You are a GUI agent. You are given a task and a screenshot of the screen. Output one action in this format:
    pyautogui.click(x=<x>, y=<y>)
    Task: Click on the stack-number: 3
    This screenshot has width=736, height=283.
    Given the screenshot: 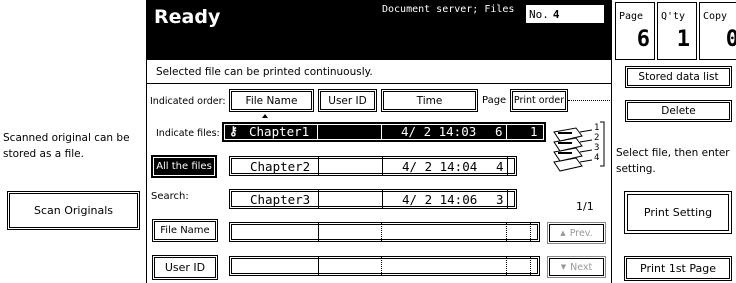 What is the action you would take?
    pyautogui.click(x=597, y=148)
    